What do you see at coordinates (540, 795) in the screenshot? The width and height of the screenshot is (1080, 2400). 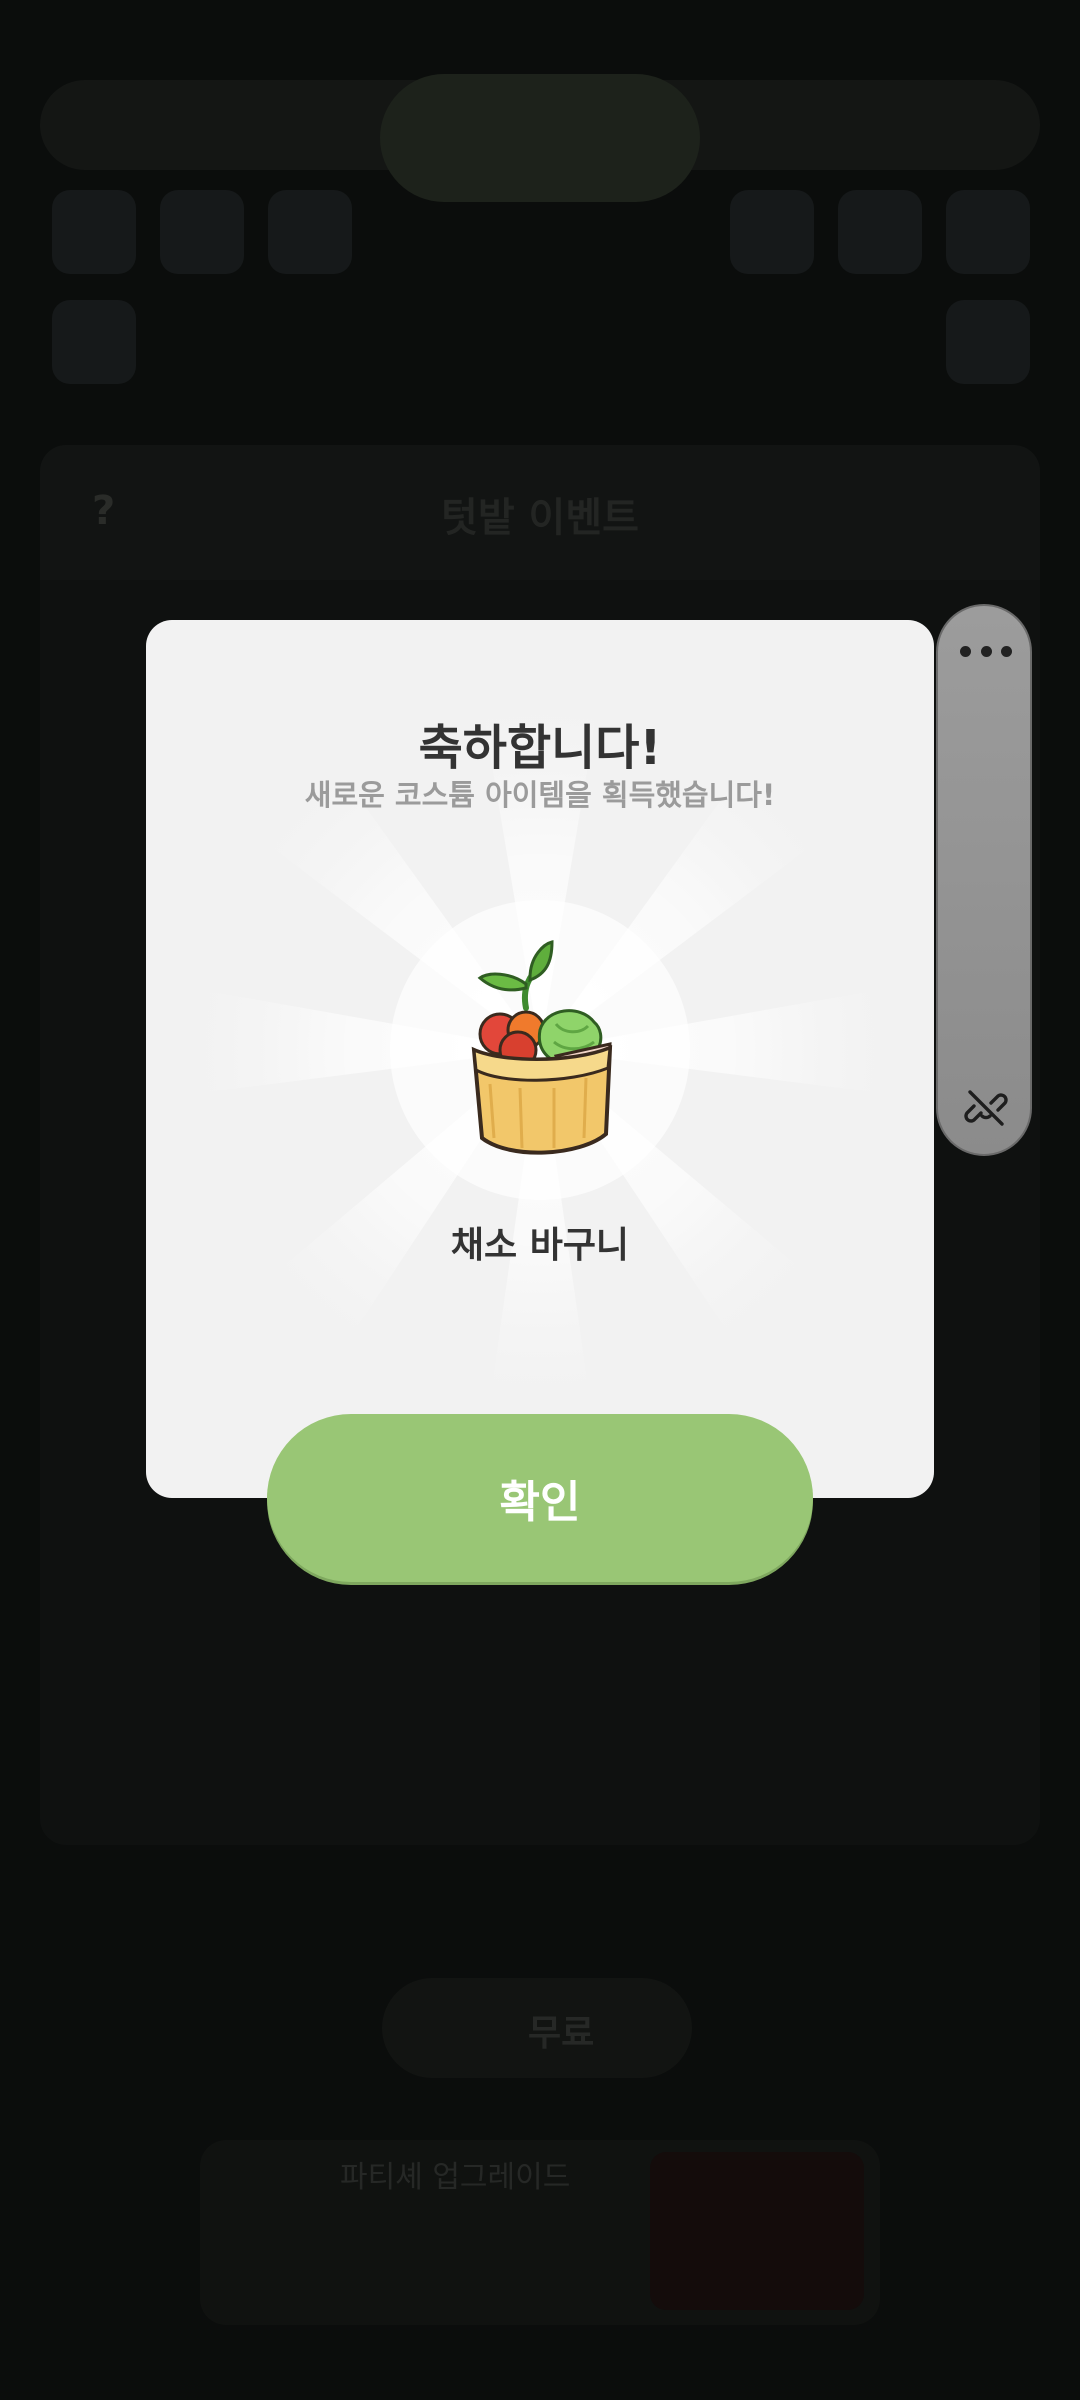 I see `modal-subtitle: 새로운 코스튬 아이템을 획득했습니다!` at bounding box center [540, 795].